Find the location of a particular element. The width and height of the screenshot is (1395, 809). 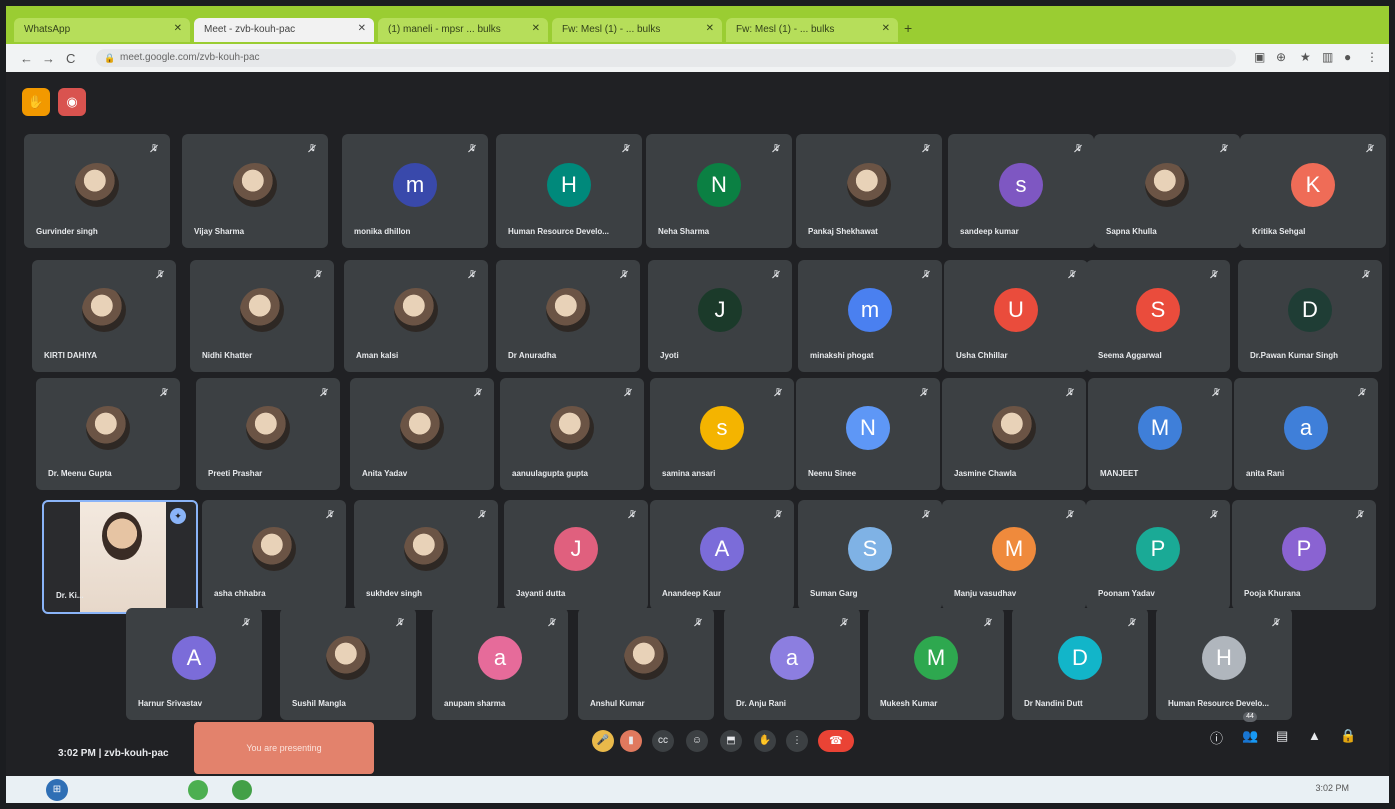

participant-tile: 🎙 KIRTI DAHIYA is located at coordinates (104, 316).